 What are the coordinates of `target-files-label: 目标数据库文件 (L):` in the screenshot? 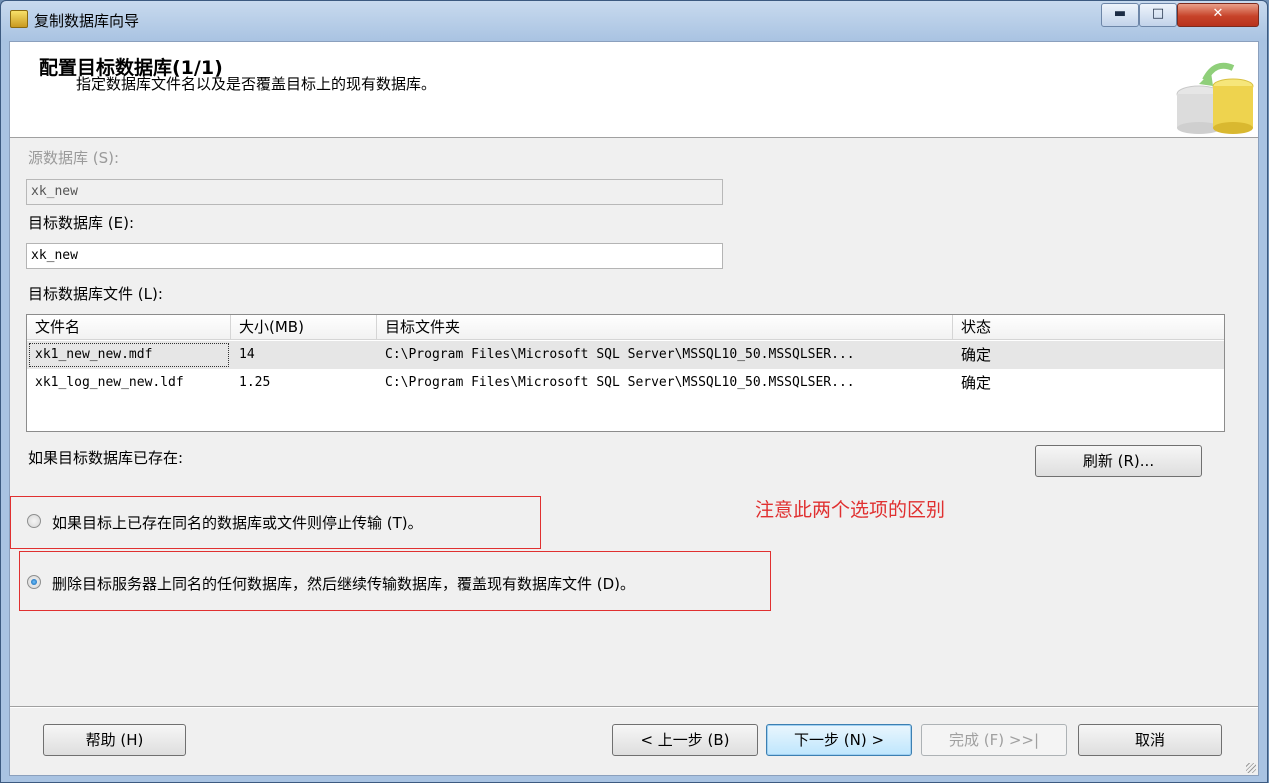 It's located at (95, 294).